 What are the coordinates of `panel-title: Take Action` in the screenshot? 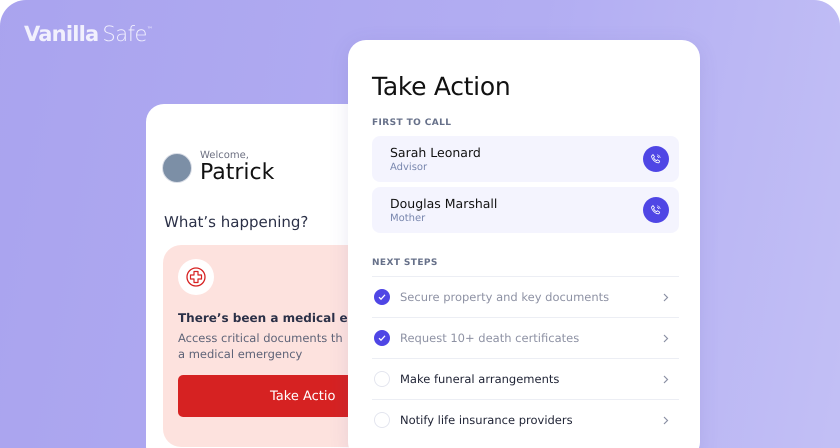 It's located at (441, 86).